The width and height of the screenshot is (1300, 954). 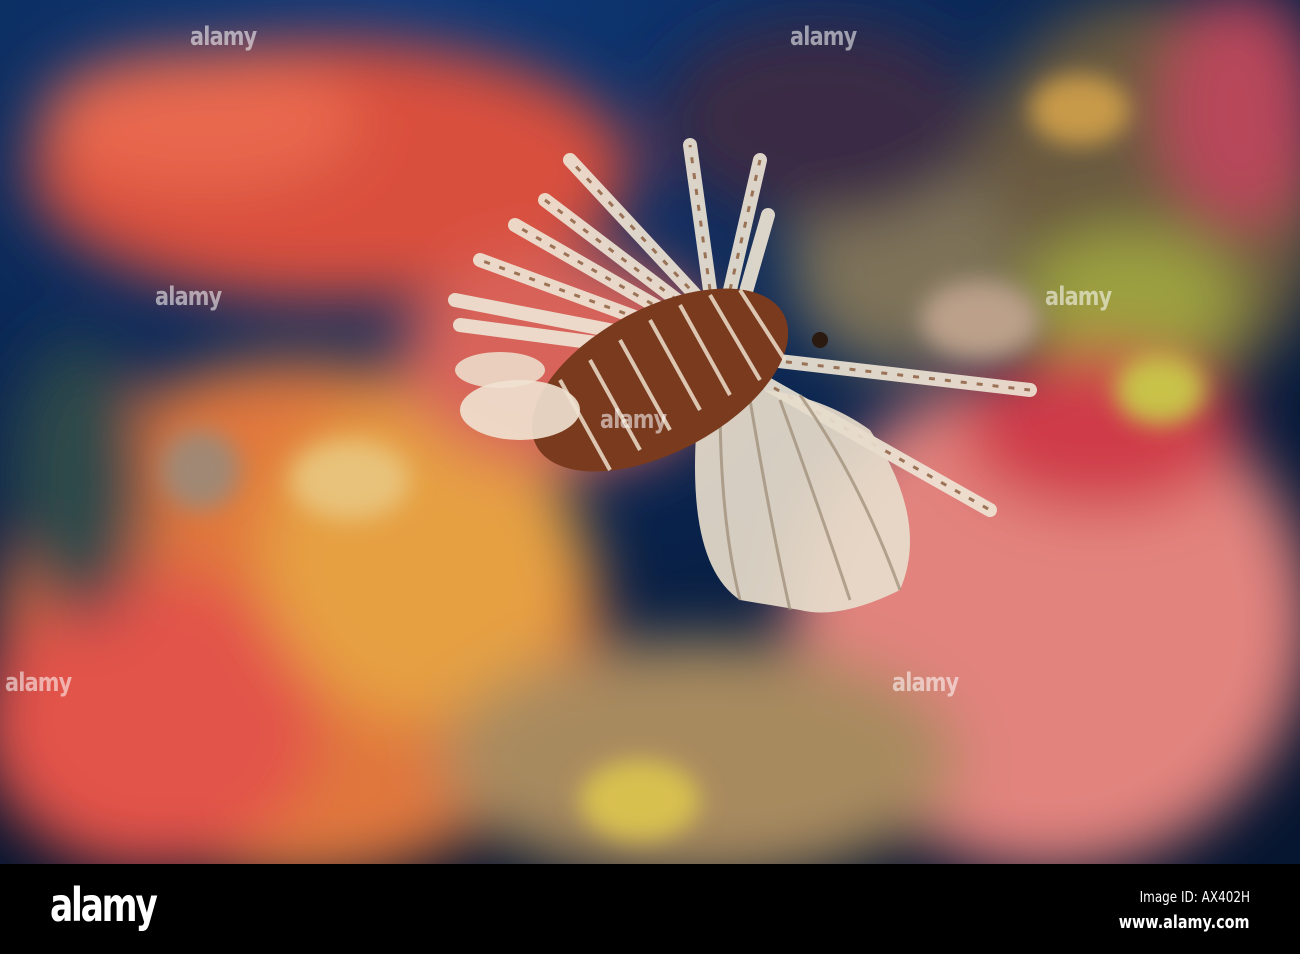 I want to click on website-link: www.alamy.com, so click(x=1184, y=922).